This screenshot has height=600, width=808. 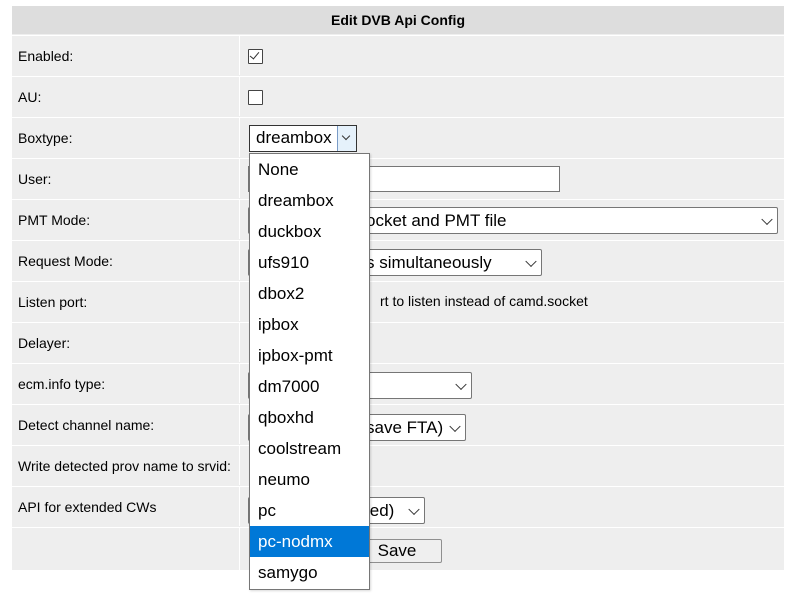 I want to click on detect-channel-name-value: save FTA), so click(x=405, y=427).